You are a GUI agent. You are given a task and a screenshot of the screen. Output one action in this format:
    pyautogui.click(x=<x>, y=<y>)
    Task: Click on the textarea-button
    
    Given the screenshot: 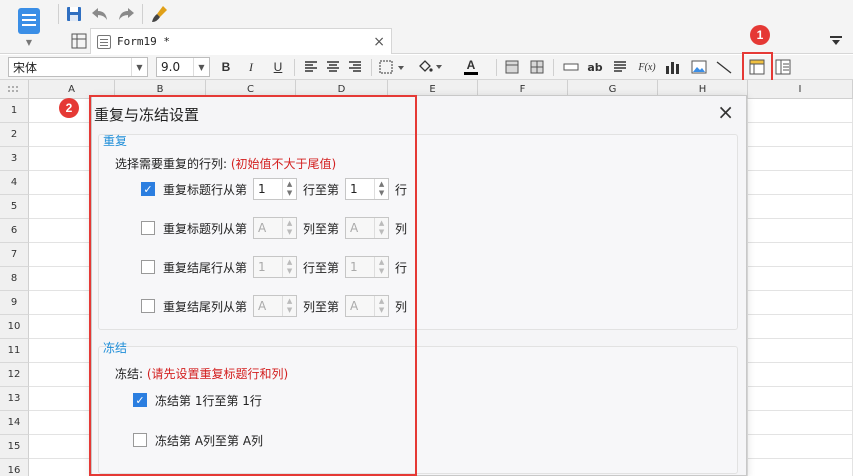 What is the action you would take?
    pyautogui.click(x=620, y=67)
    